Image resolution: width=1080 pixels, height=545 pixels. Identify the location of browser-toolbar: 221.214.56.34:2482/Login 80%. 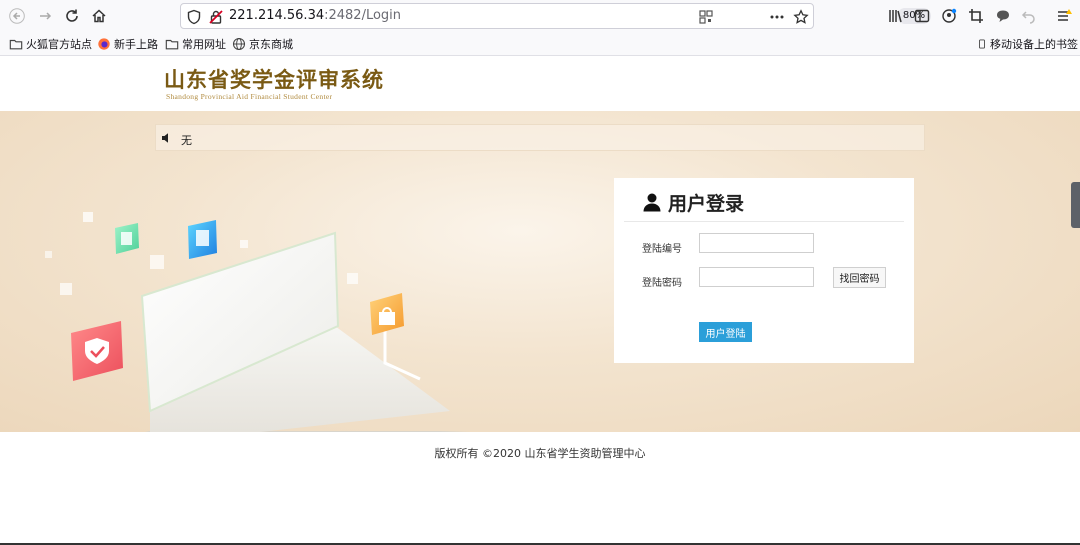
(540, 16).